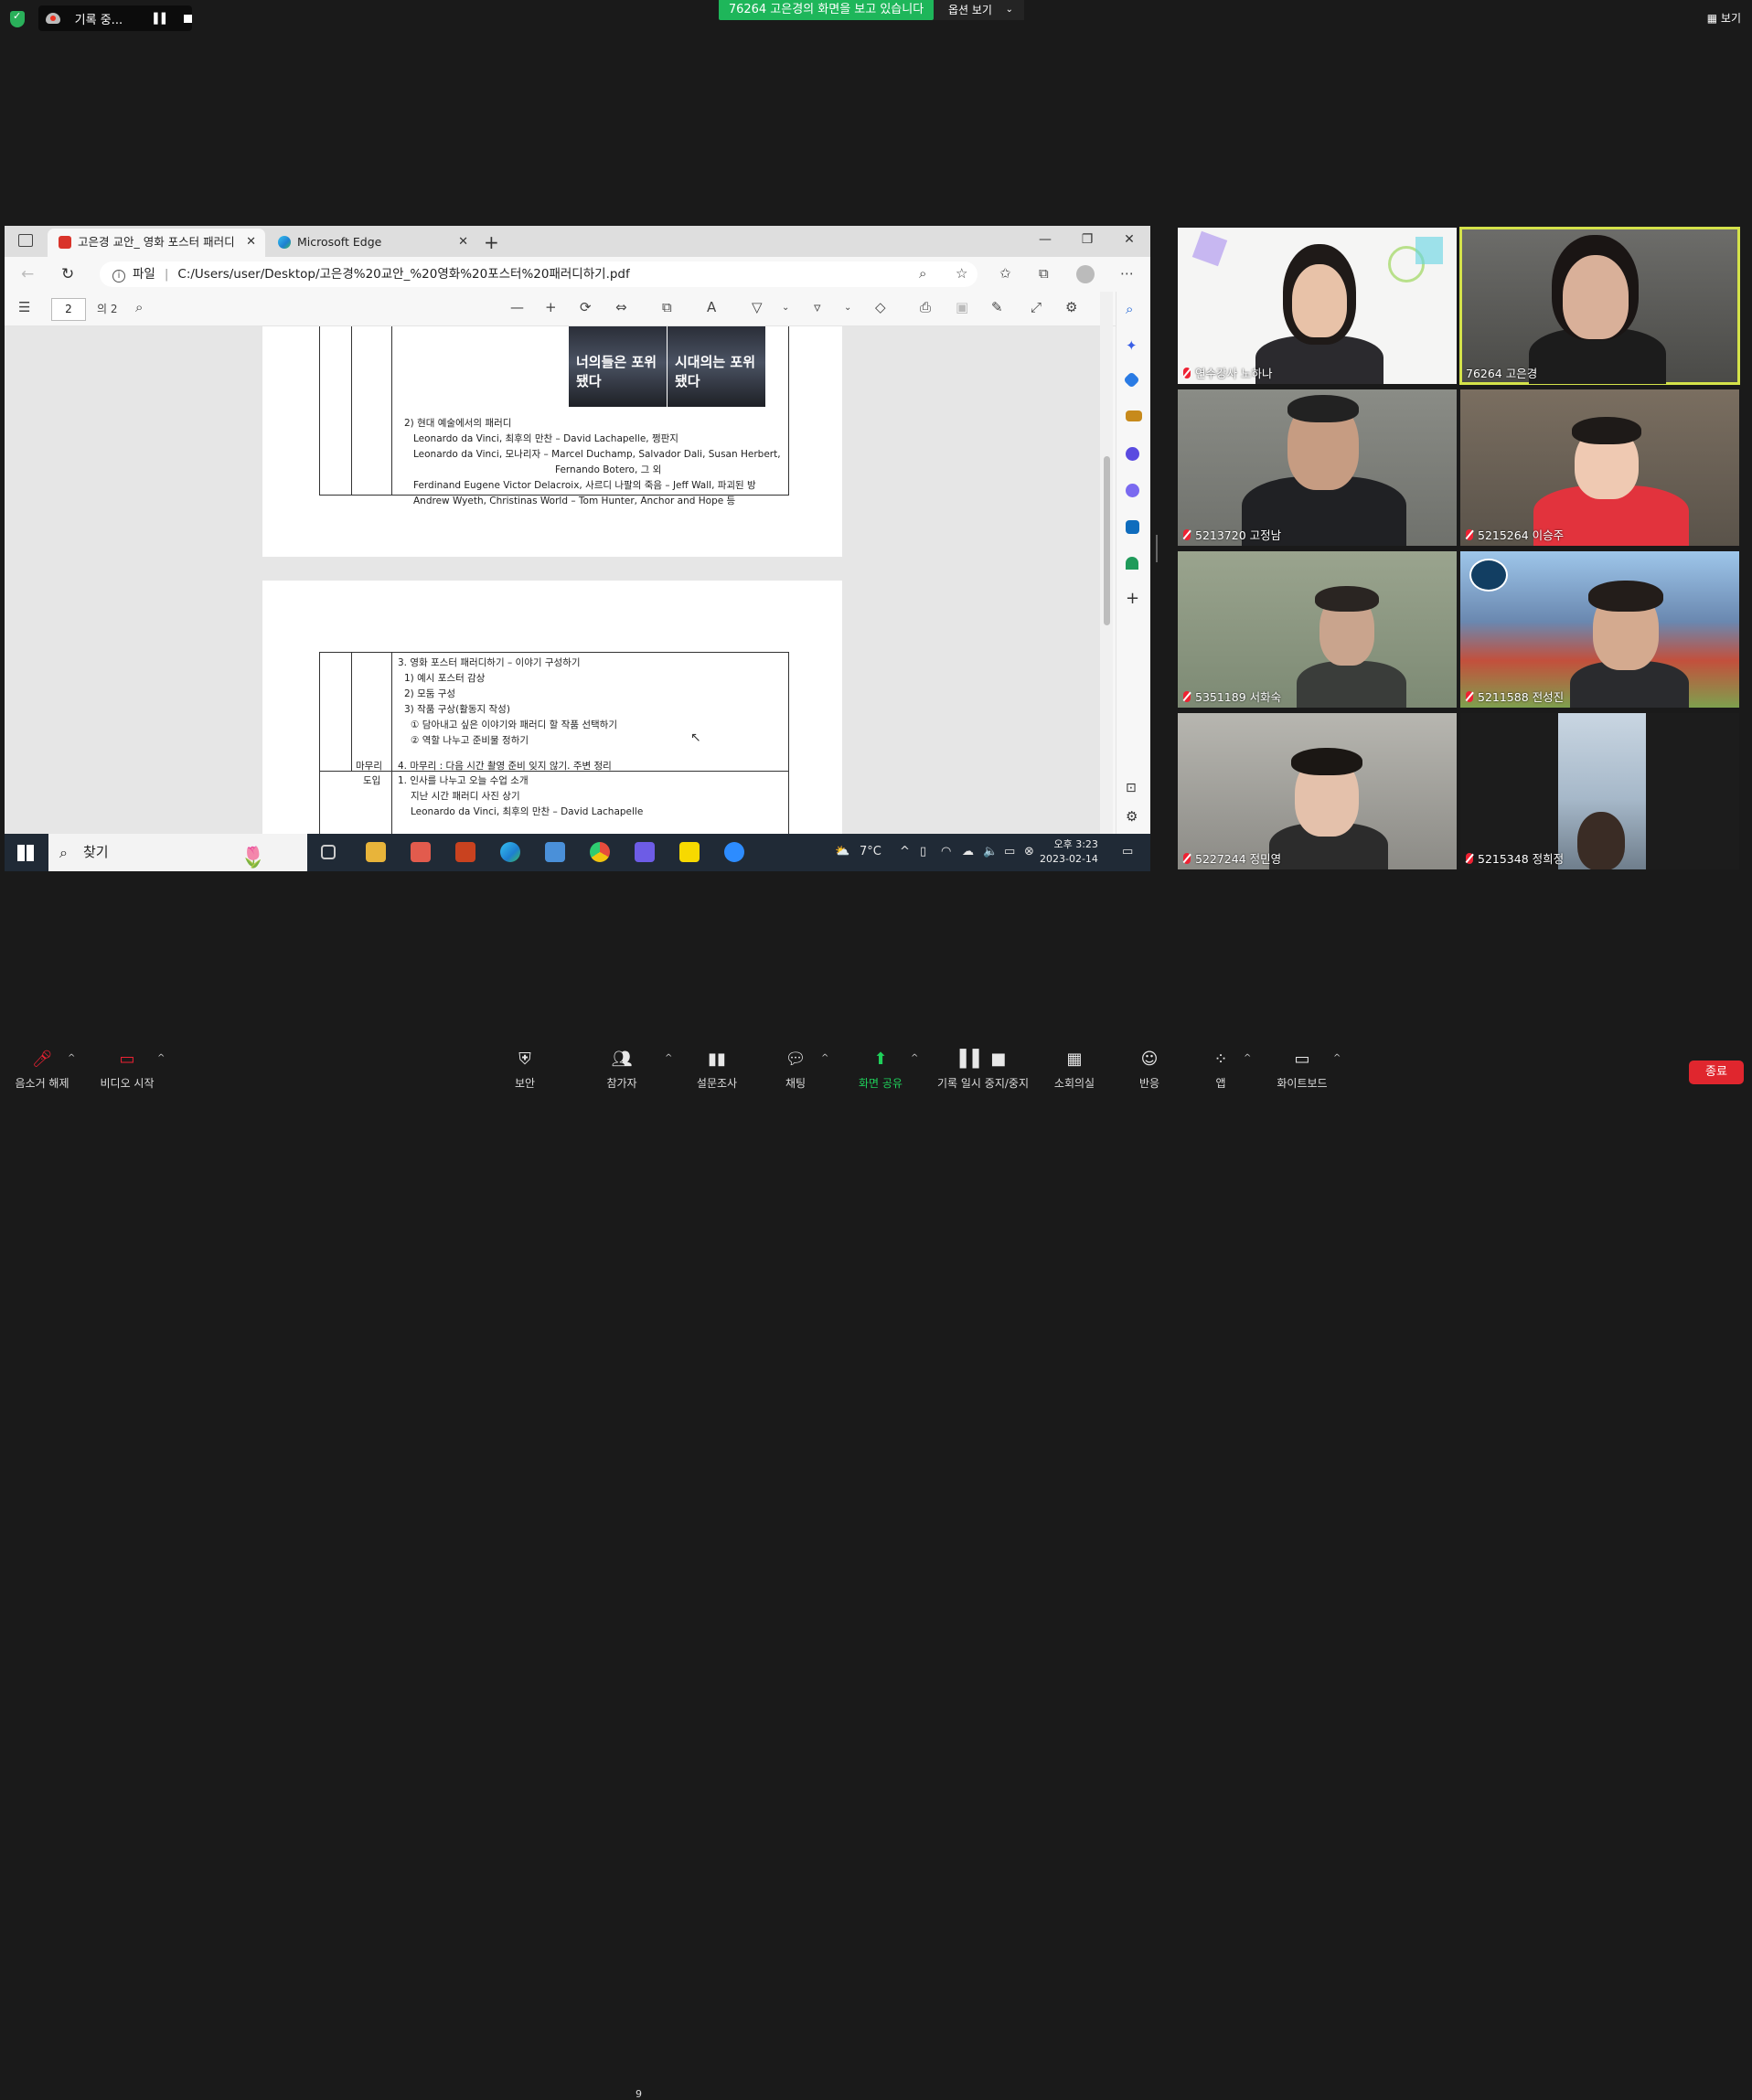 The width and height of the screenshot is (1752, 2100). What do you see at coordinates (600, 852) in the screenshot?
I see `chrome-icon` at bounding box center [600, 852].